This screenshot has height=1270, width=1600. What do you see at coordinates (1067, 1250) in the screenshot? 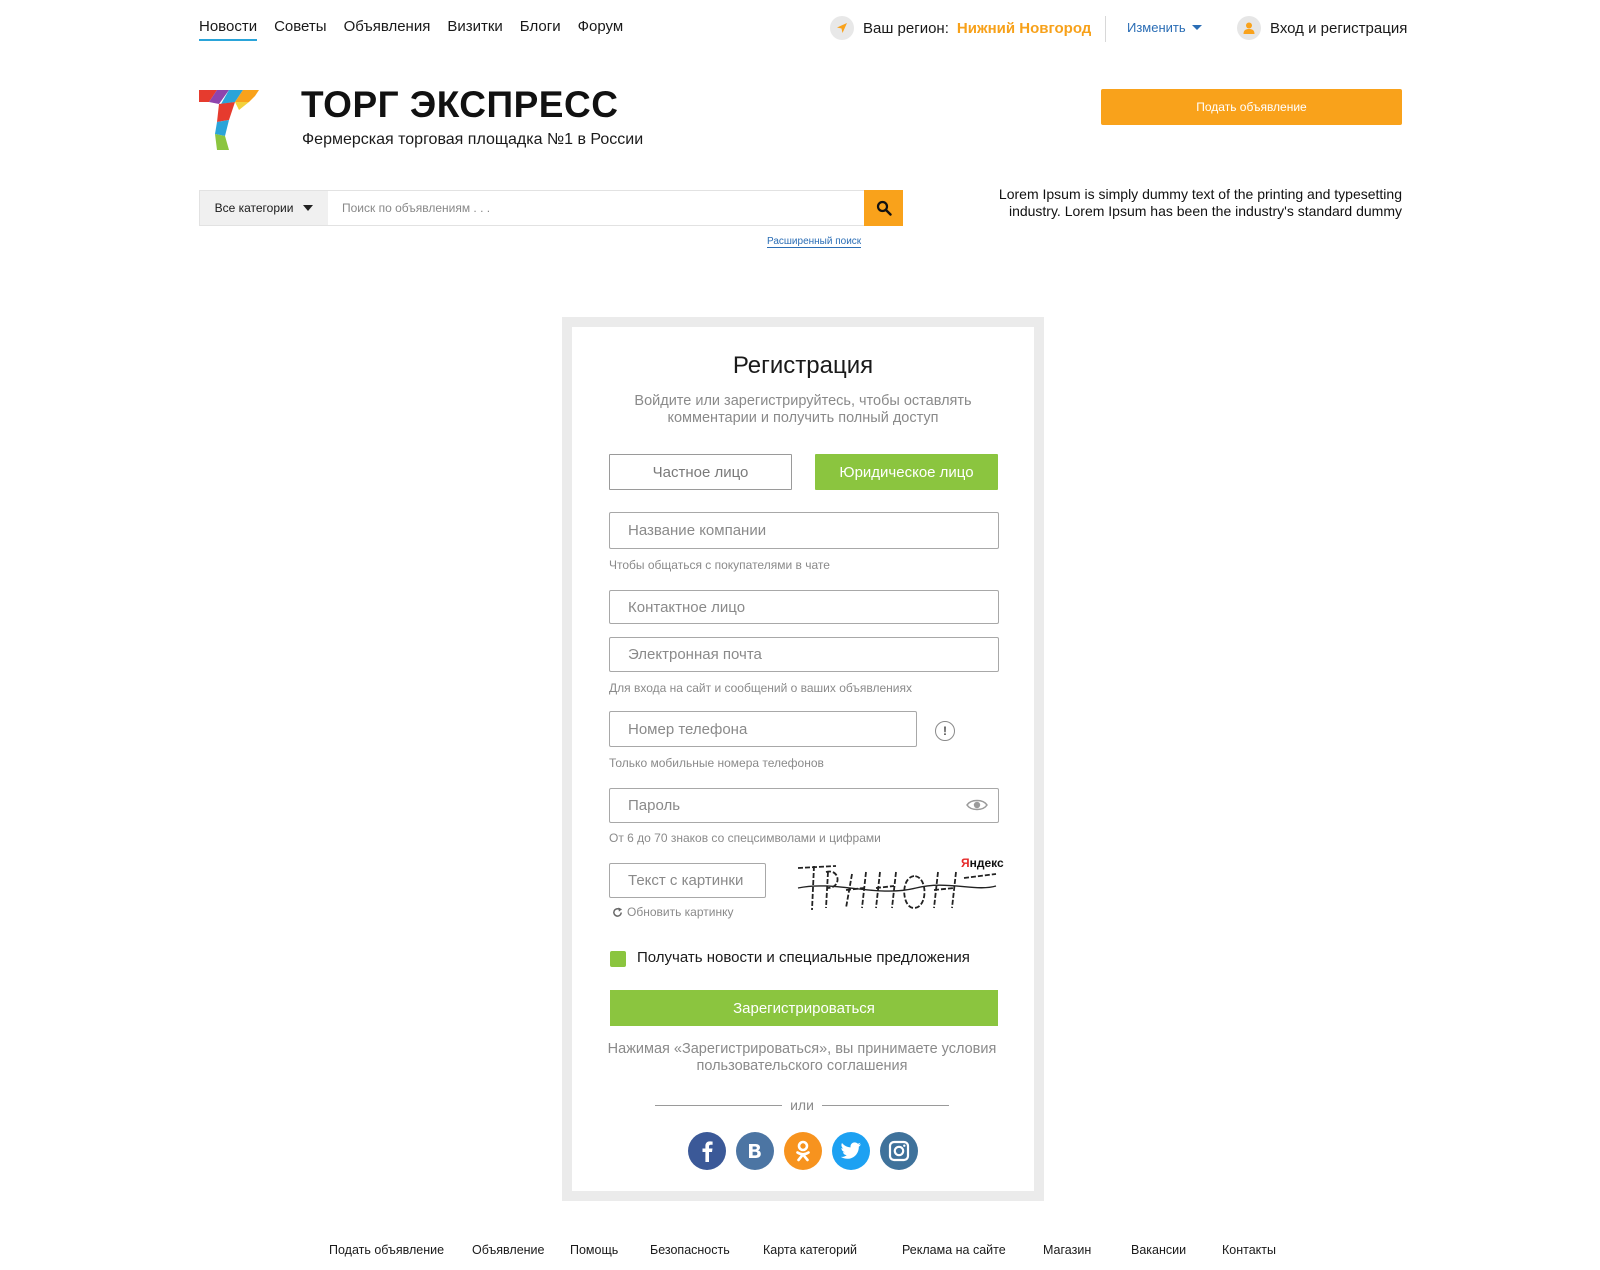
I see `footer-link-shop: Магазин` at bounding box center [1067, 1250].